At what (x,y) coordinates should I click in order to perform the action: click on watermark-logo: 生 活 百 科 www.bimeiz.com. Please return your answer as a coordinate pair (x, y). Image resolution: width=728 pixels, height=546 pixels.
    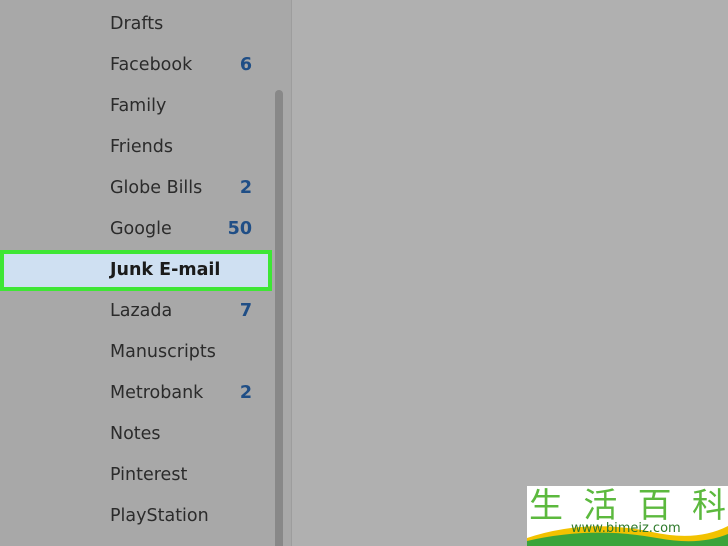
    Looking at the image, I should click on (627, 516).